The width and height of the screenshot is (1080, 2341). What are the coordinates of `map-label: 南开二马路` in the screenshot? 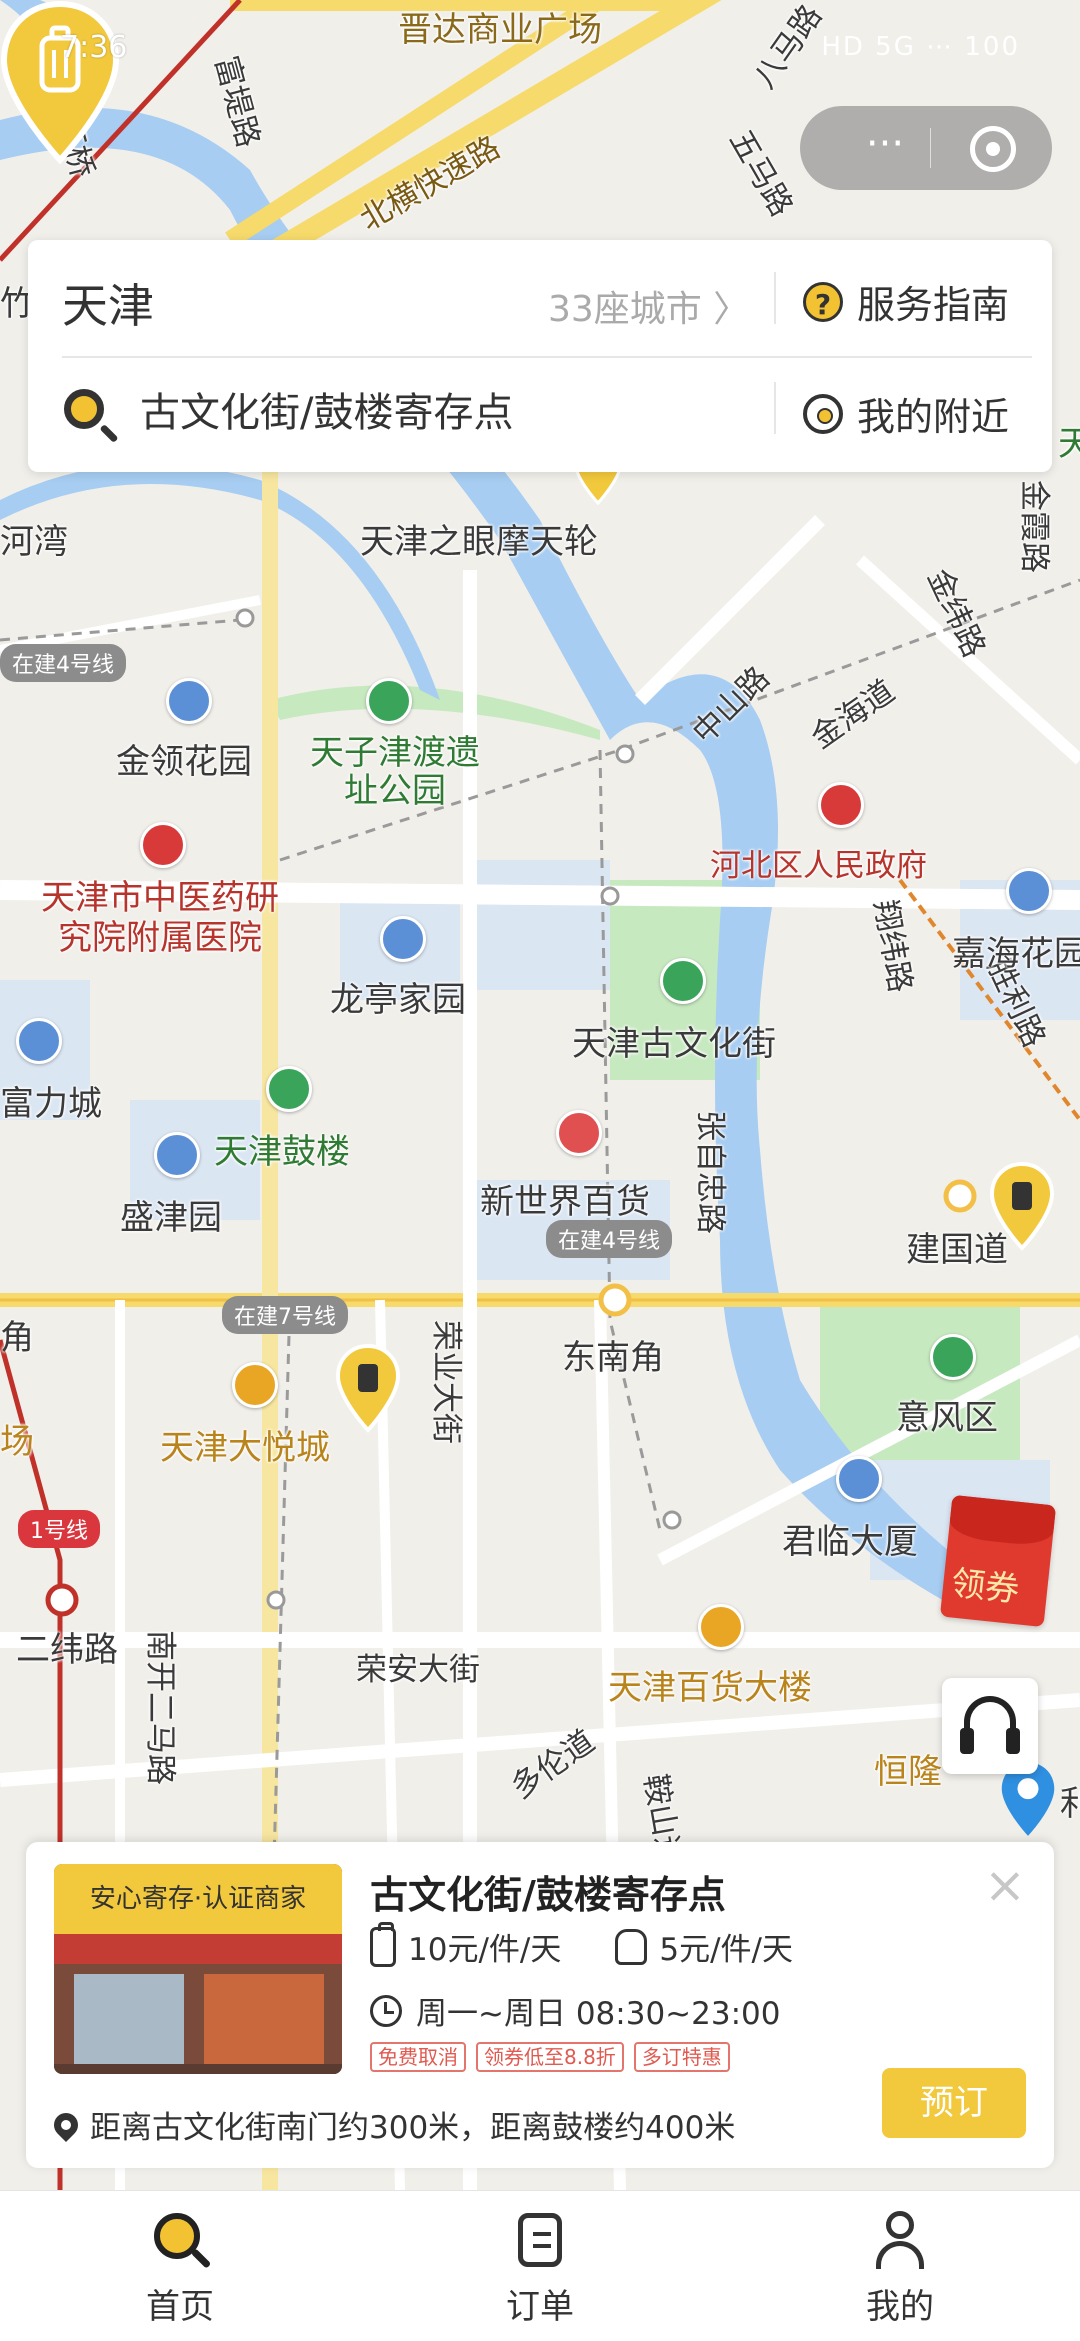 It's located at (160, 1707).